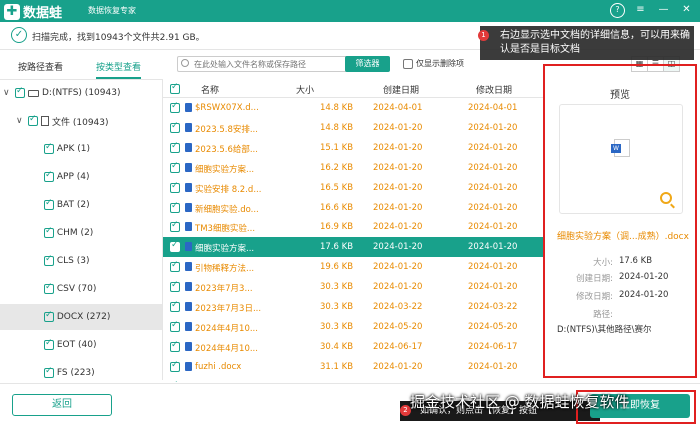 This screenshot has width=700, height=430. I want to click on column-modified: 修改日期, so click(494, 89).